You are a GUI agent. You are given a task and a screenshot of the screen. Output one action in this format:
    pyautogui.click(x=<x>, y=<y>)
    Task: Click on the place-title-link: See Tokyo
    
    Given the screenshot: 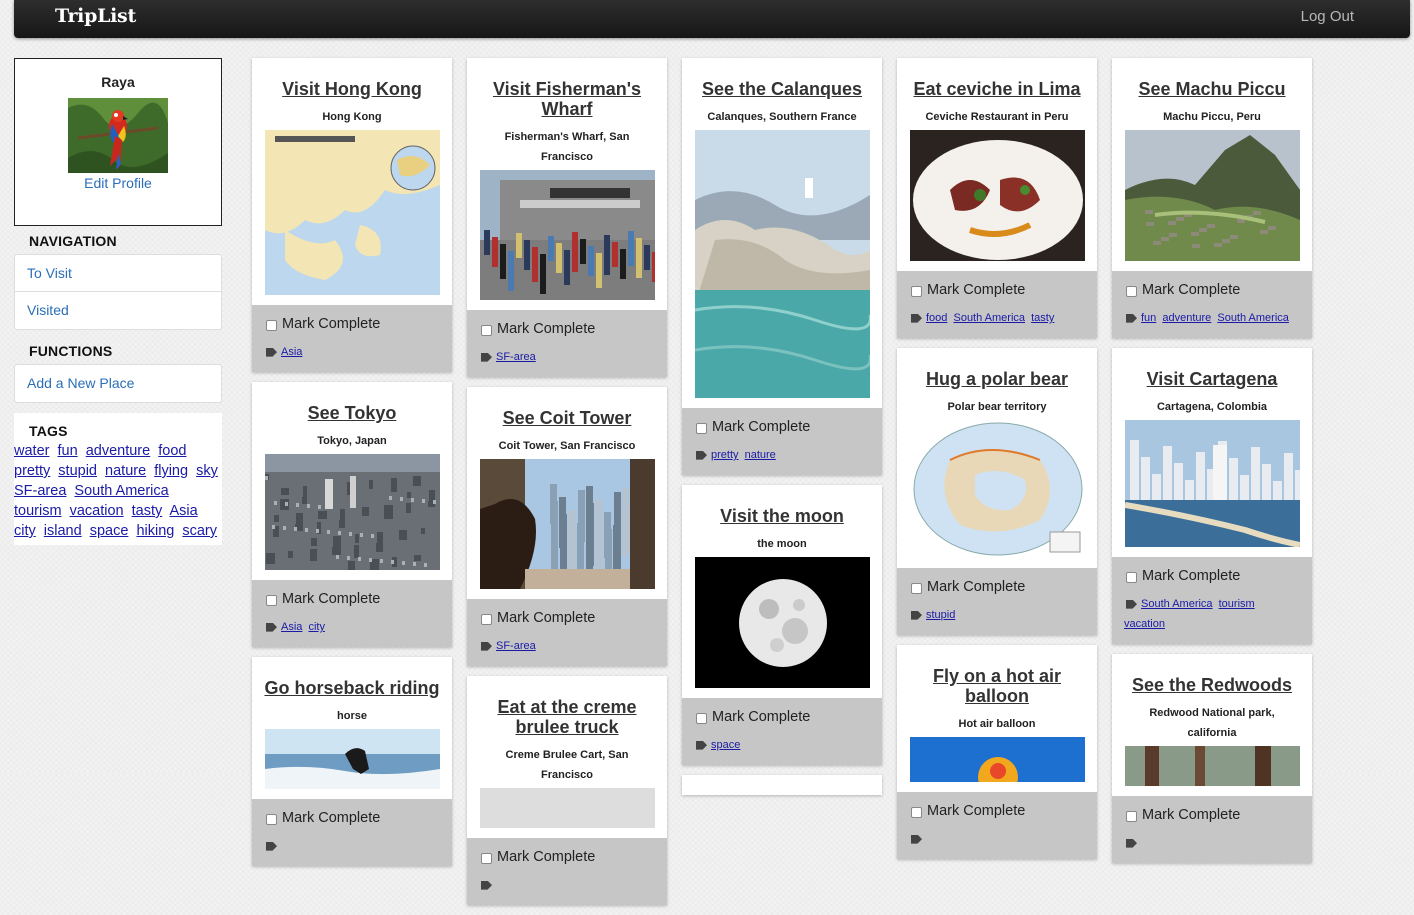 What is the action you would take?
    pyautogui.click(x=352, y=402)
    